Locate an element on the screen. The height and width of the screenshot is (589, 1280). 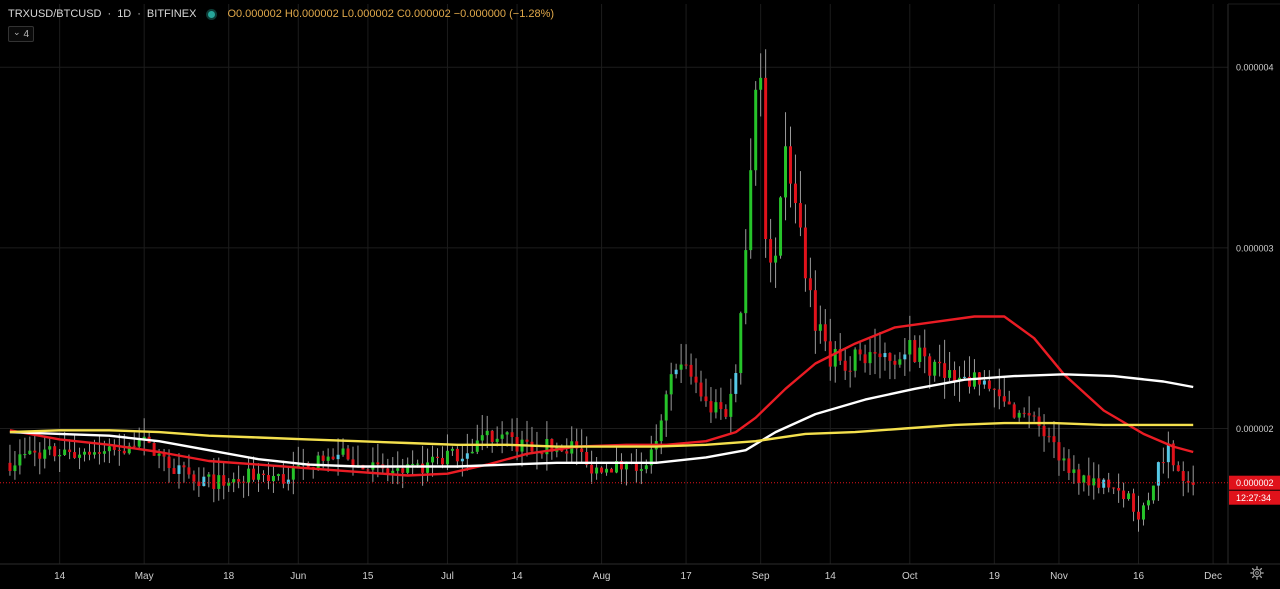
y-tick-label: 0.000003 is located at coordinates (1255, 248).